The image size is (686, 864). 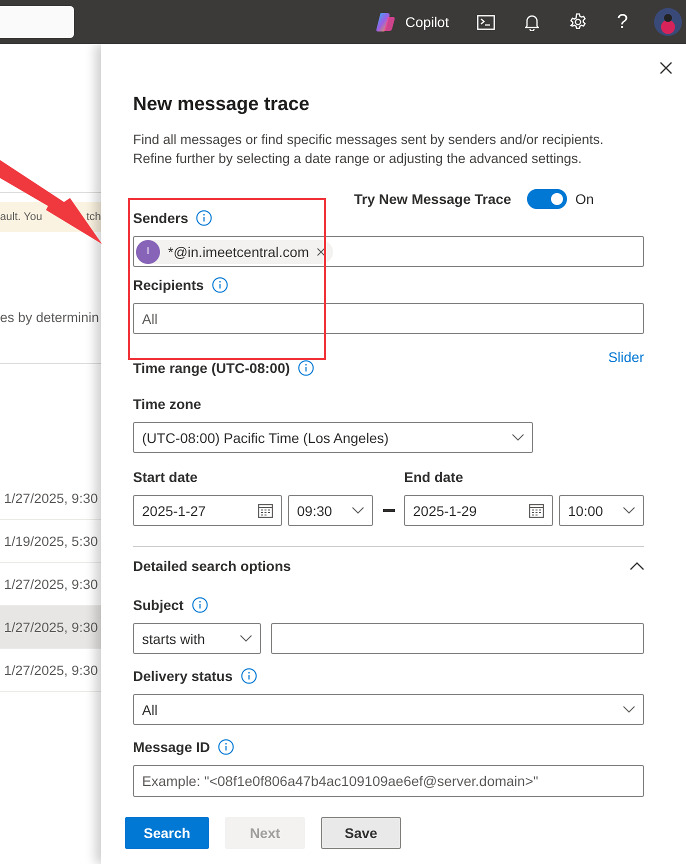 I want to click on date-cell: 1/19/2025, 5:30, so click(x=51, y=541).